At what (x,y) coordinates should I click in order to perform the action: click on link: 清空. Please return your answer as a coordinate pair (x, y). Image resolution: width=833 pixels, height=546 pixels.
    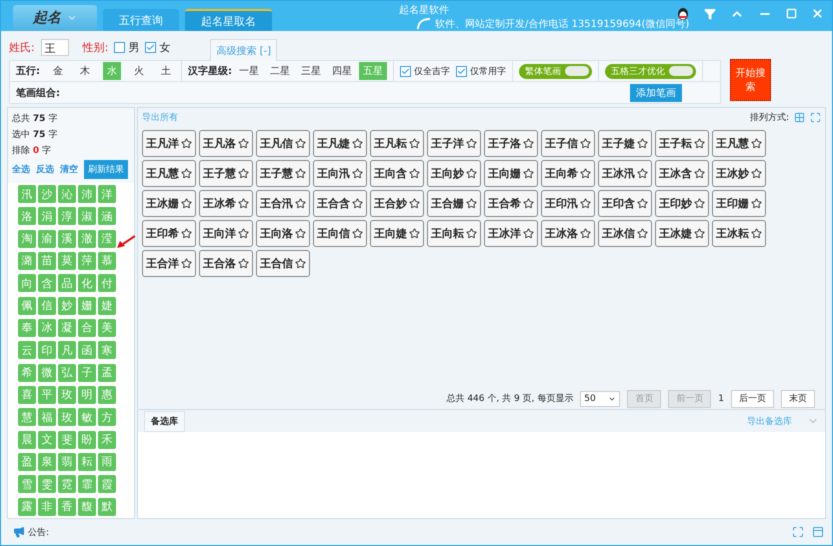
    Looking at the image, I should click on (69, 169).